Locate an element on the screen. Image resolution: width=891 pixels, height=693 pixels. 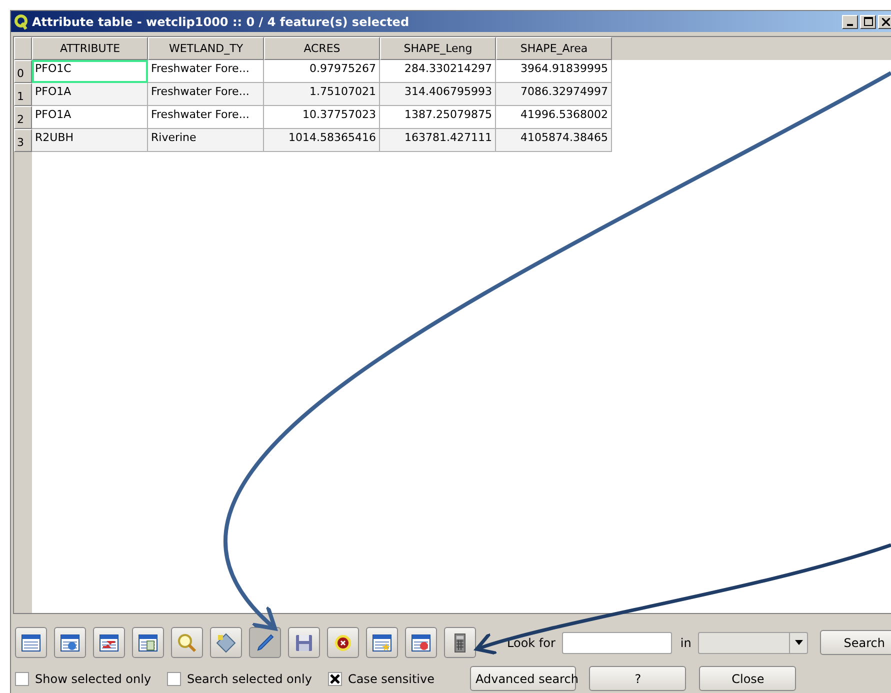
table-cell: 4105874.38465 is located at coordinates (554, 140).